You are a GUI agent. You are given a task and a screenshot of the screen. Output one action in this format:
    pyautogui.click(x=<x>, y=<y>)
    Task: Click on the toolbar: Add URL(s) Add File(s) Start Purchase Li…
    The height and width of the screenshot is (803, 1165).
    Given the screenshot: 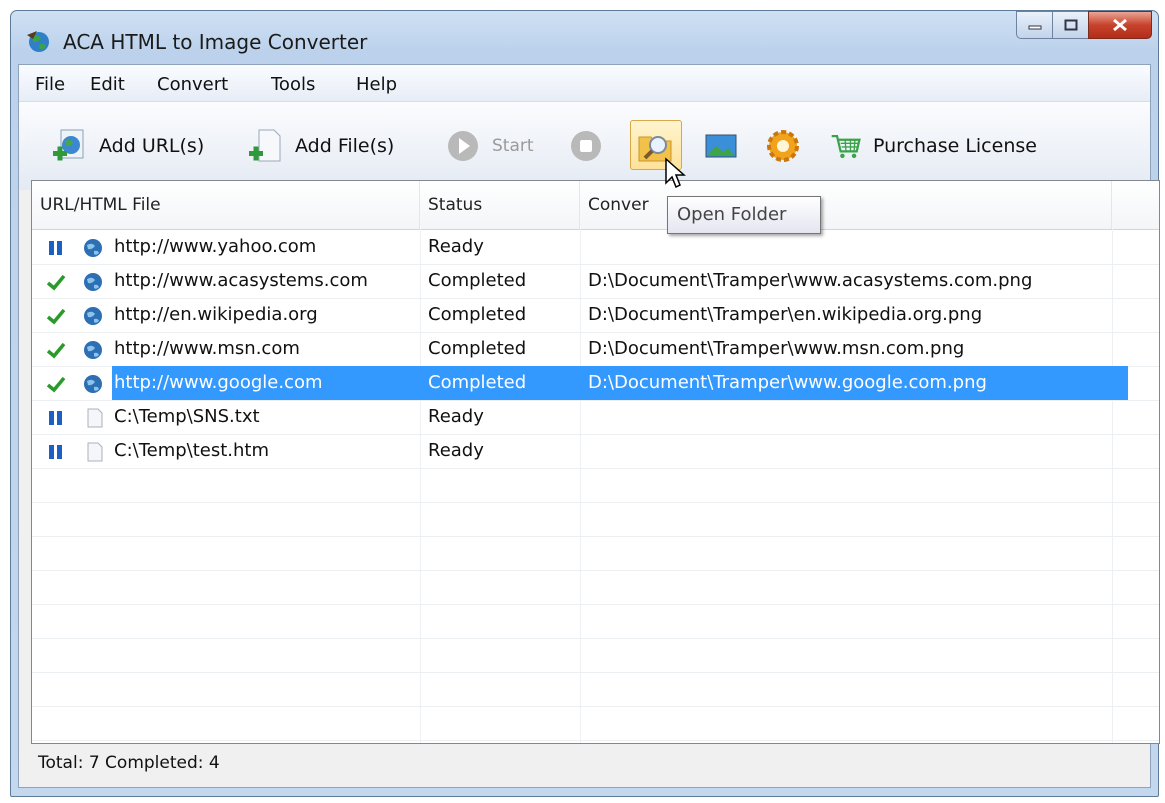 What is the action you would take?
    pyautogui.click(x=584, y=146)
    